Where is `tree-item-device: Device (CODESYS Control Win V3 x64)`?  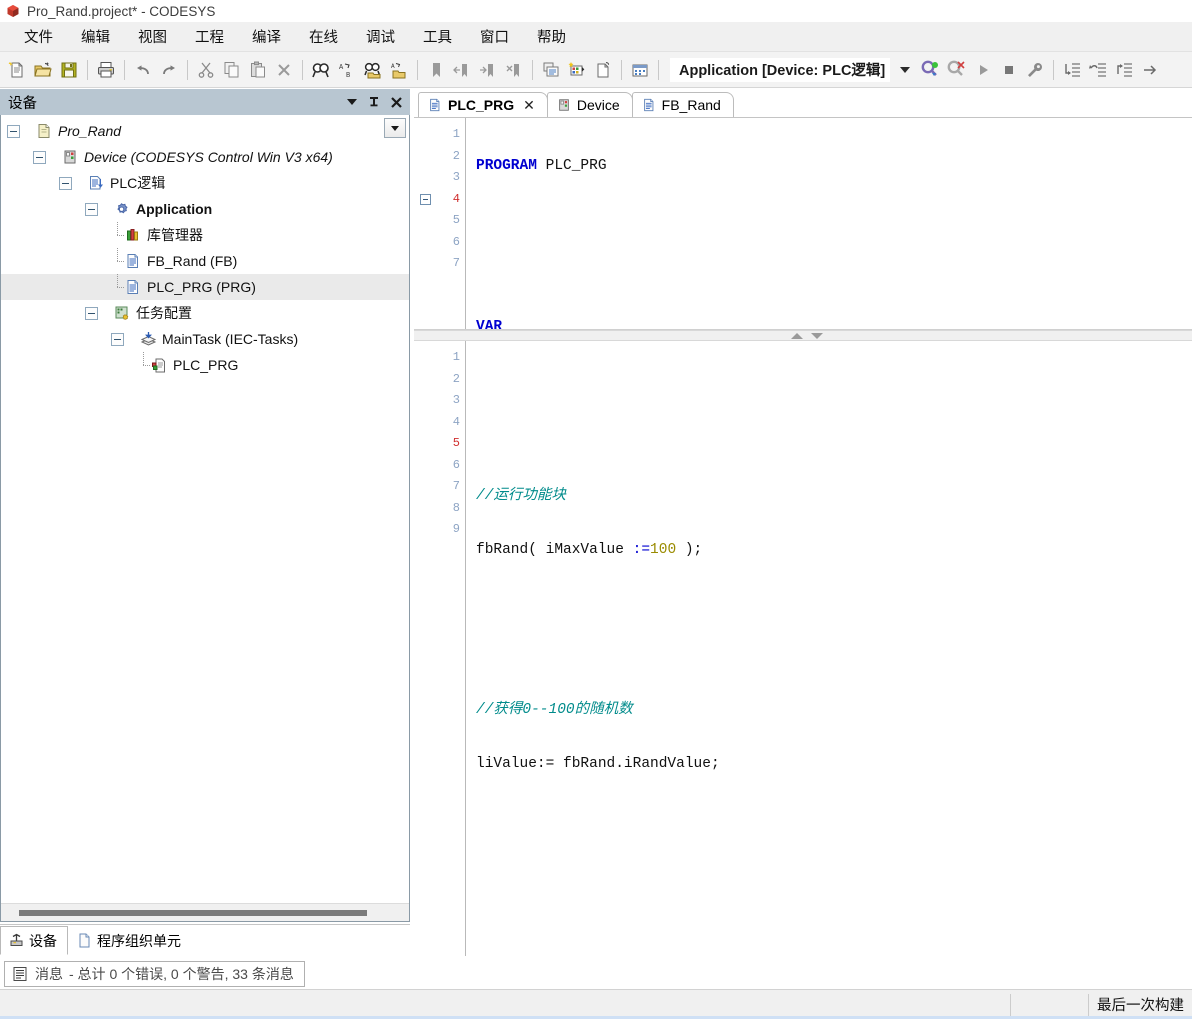 tree-item-device: Device (CODESYS Control Win V3 x64) is located at coordinates (205, 157).